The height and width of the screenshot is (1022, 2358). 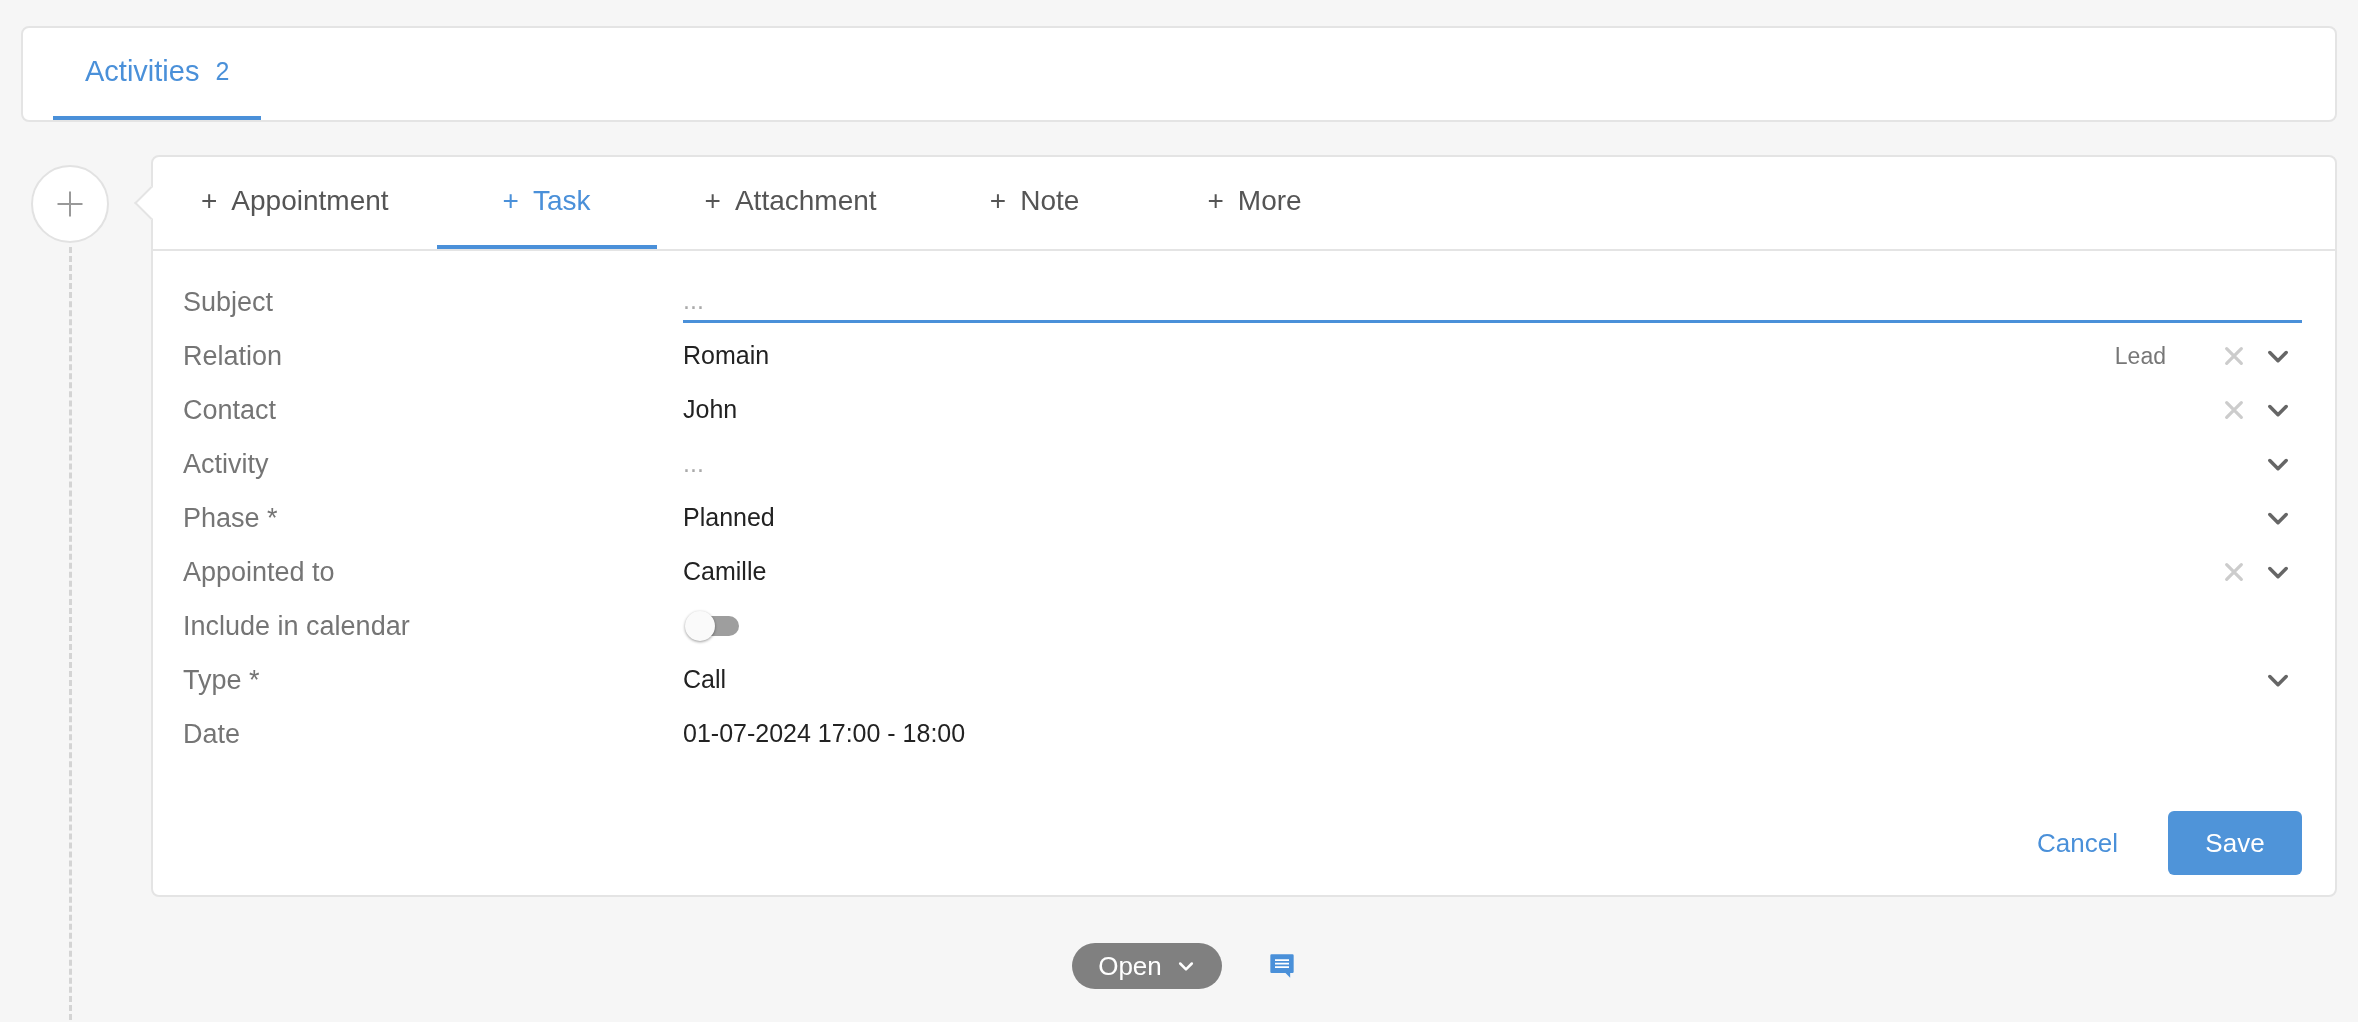 What do you see at coordinates (1147, 966) in the screenshot?
I see `status-dropdown: Open` at bounding box center [1147, 966].